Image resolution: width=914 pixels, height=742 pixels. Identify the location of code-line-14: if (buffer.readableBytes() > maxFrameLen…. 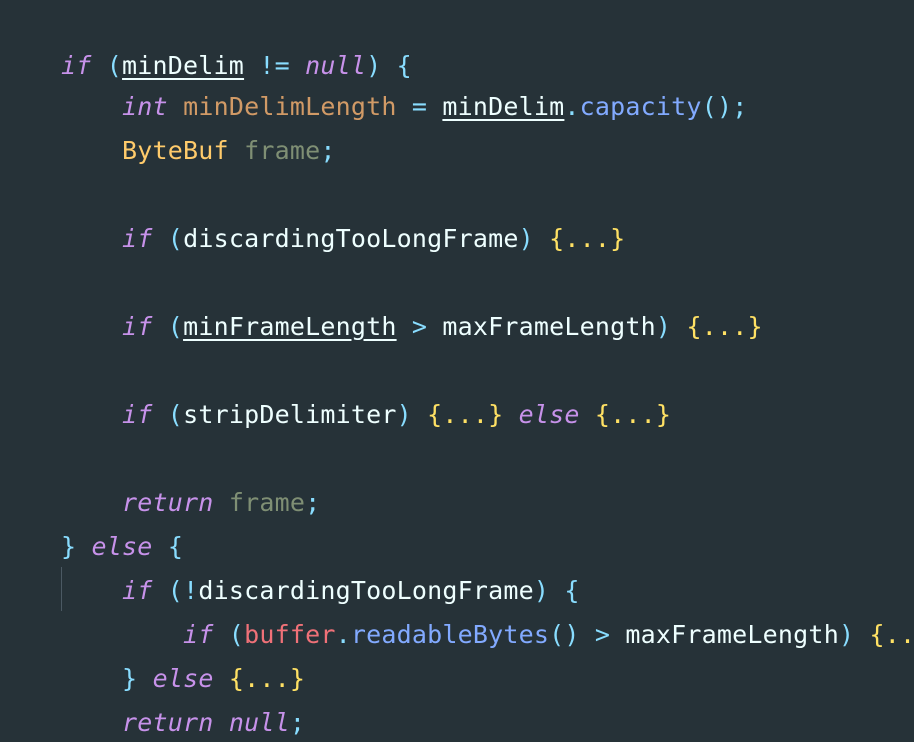
(457, 609).